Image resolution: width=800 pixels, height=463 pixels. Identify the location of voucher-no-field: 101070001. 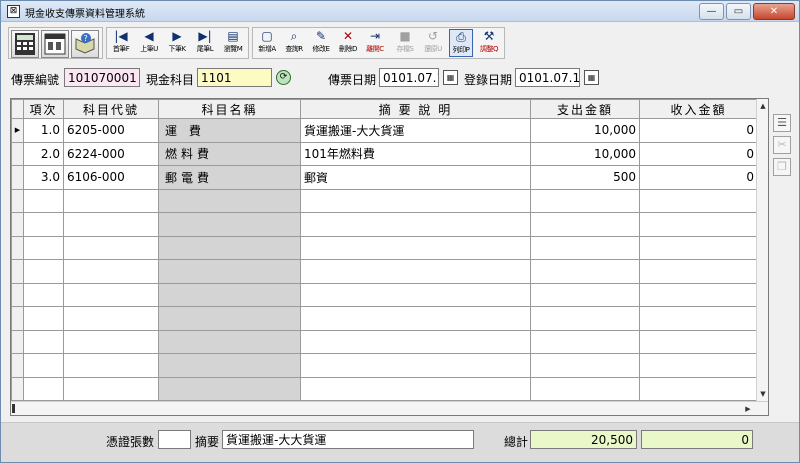
(102, 77).